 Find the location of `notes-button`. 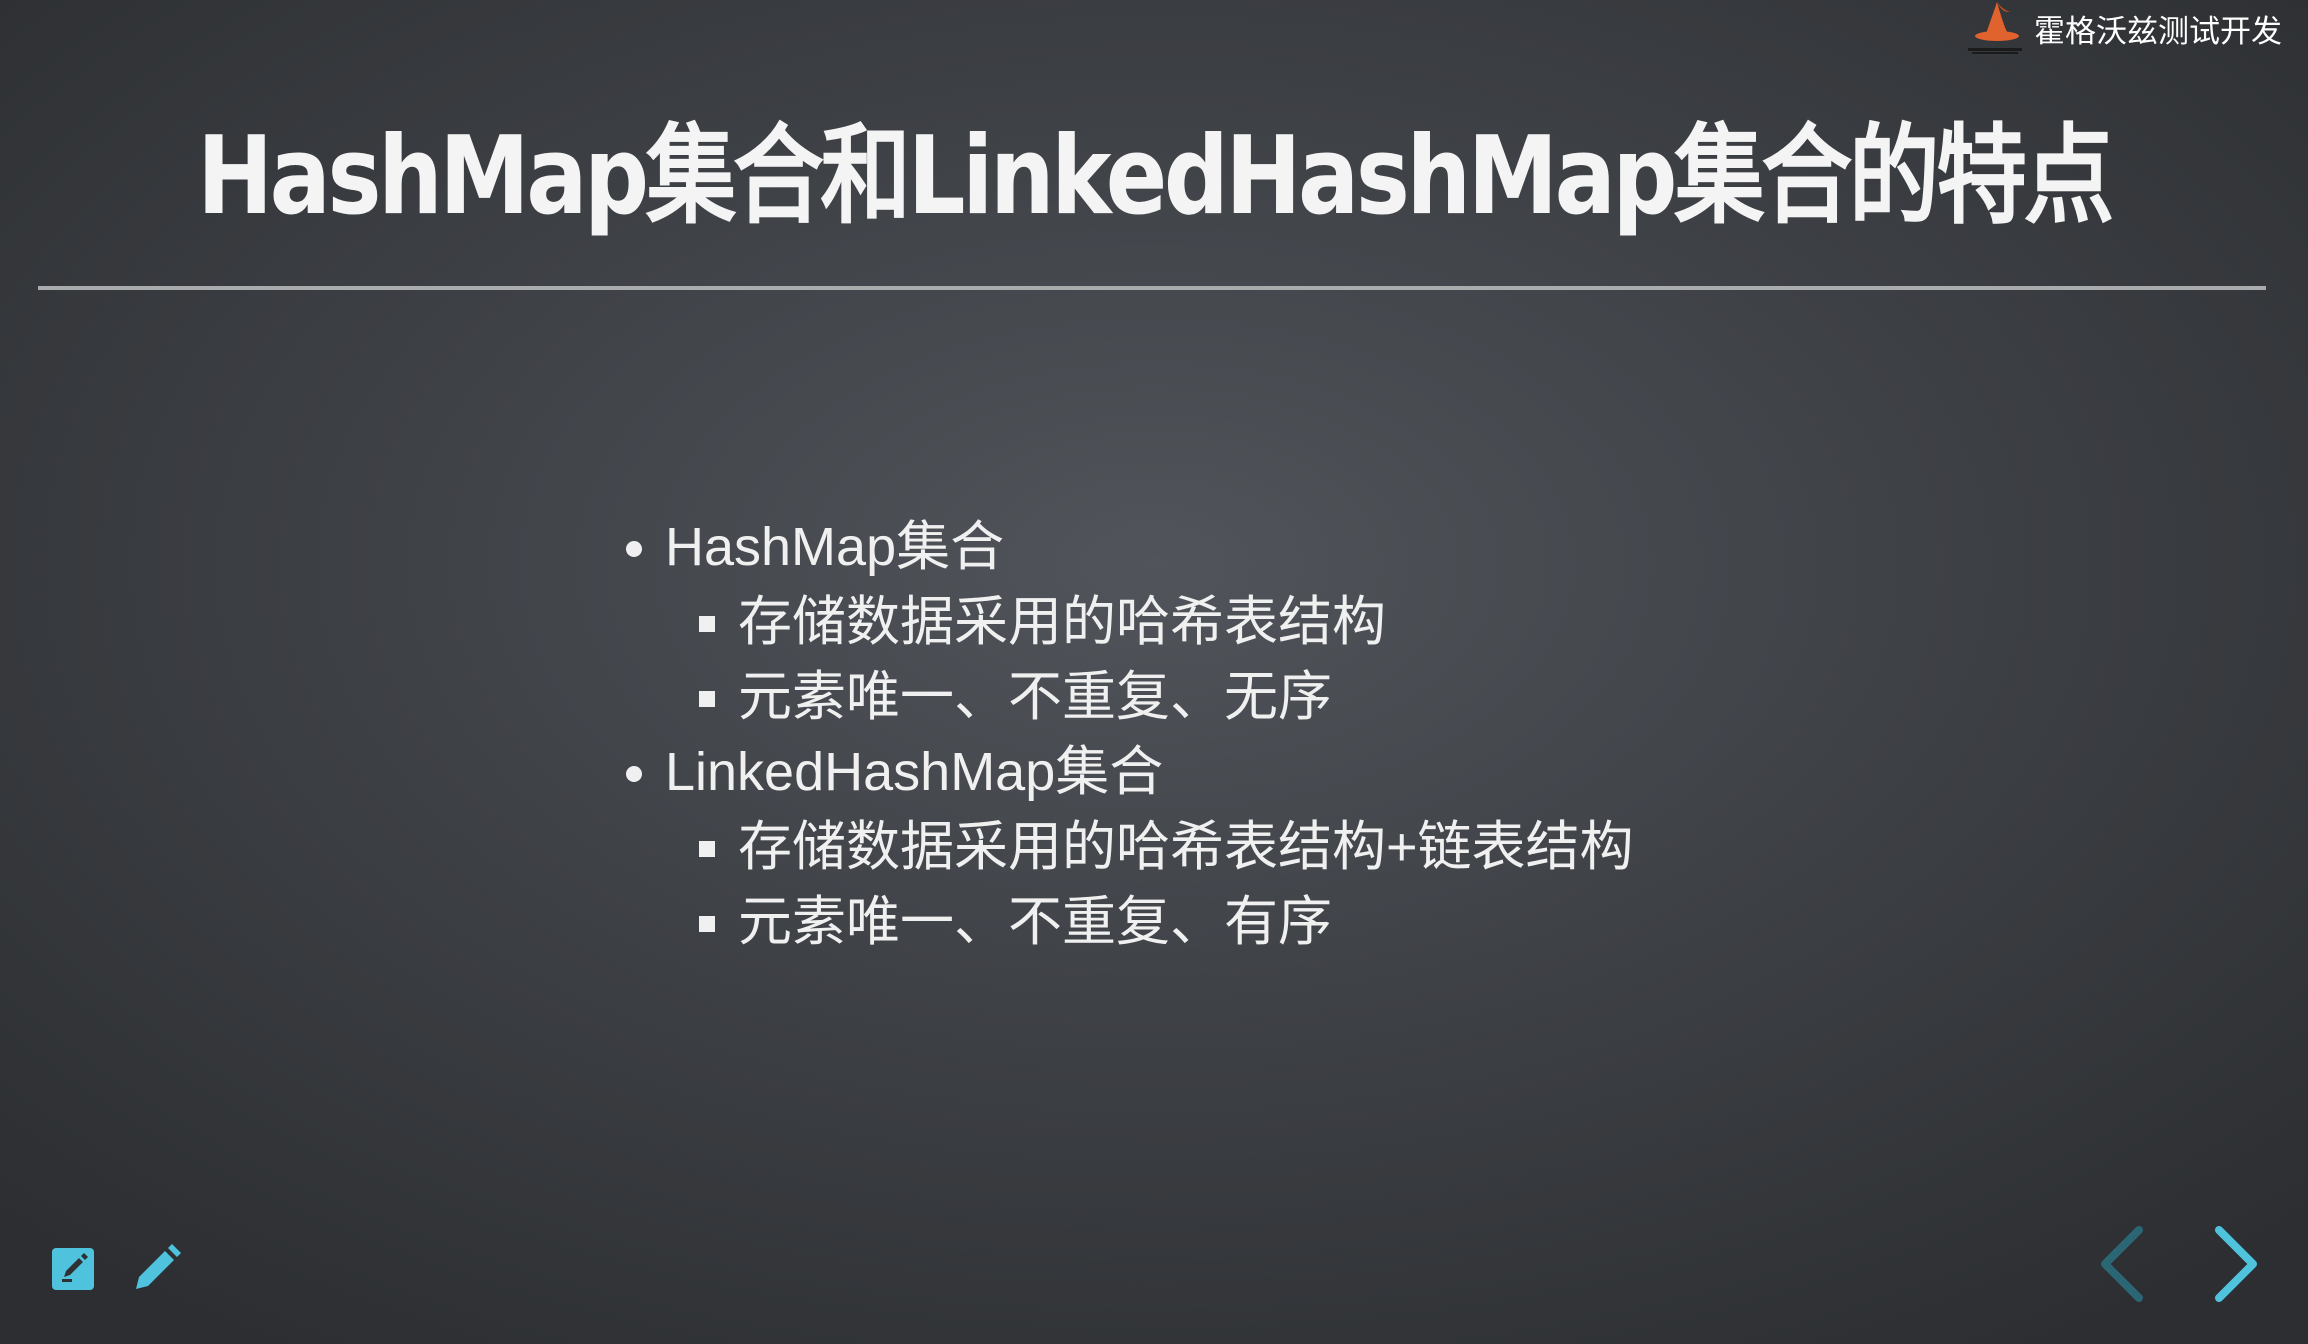

notes-button is located at coordinates (74, 1267).